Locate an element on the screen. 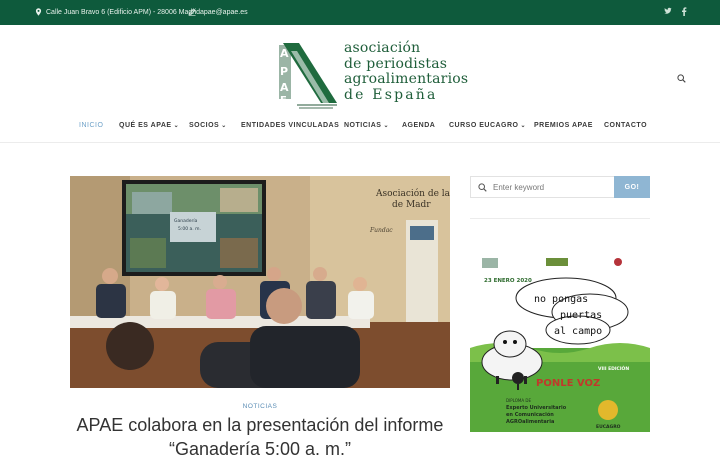 This screenshot has height=461, width=720. sidebar-search is located at coordinates (542, 187).